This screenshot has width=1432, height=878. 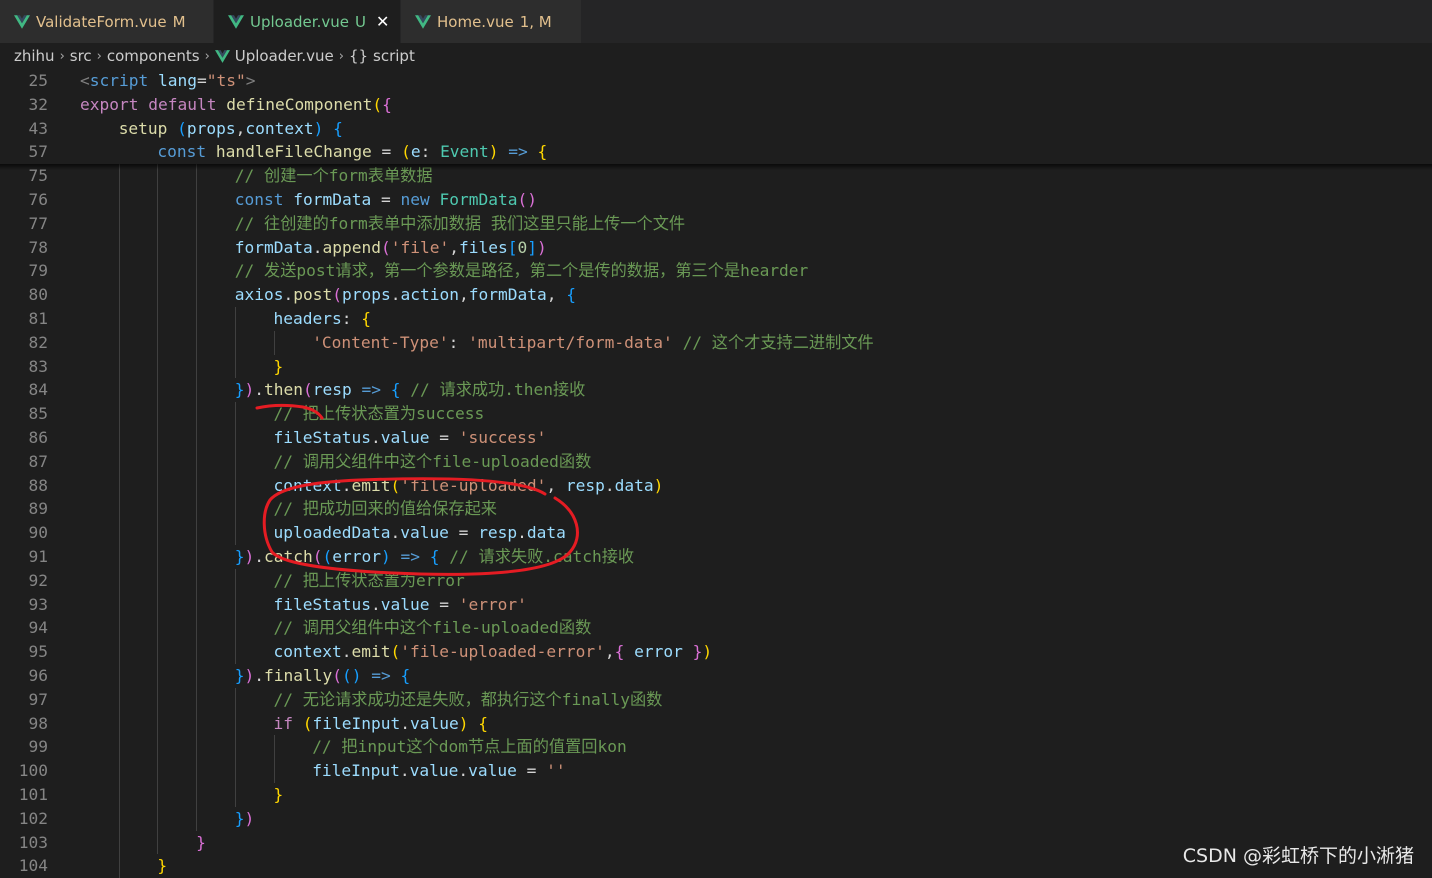 I want to click on code-token: lang, so click(x=177, y=80).